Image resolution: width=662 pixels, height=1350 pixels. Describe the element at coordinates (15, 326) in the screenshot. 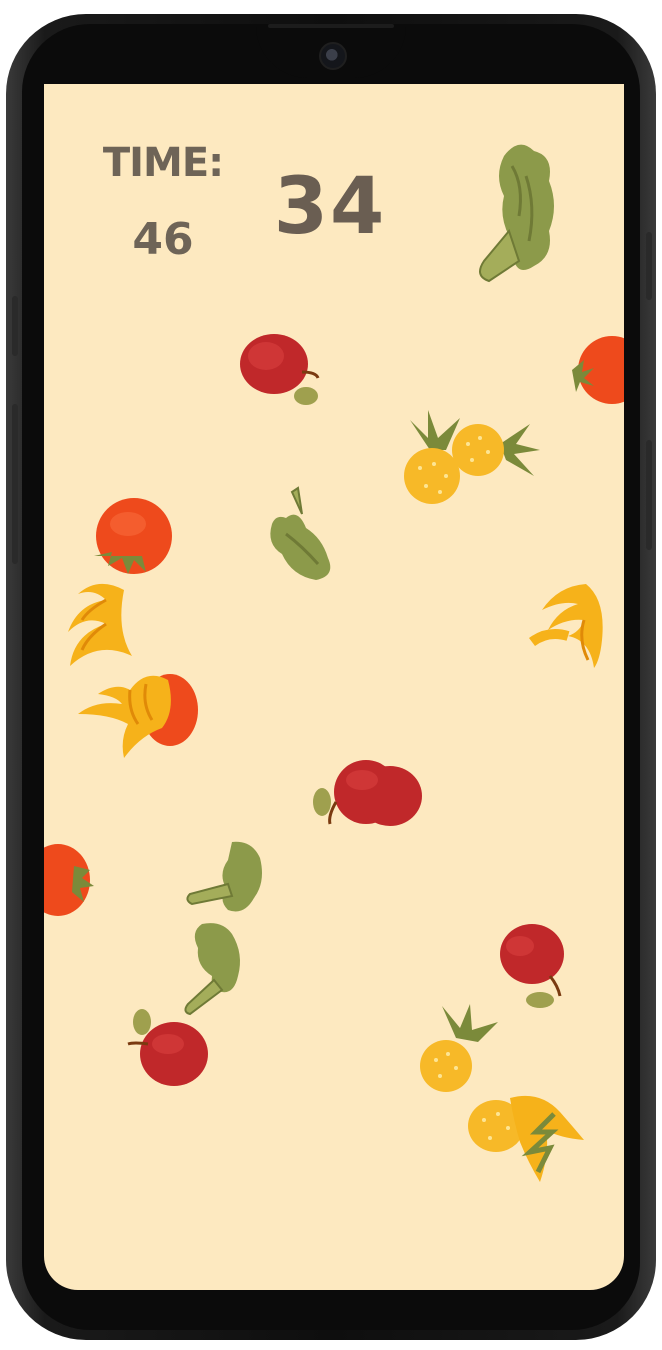

I see `volume-button` at that location.